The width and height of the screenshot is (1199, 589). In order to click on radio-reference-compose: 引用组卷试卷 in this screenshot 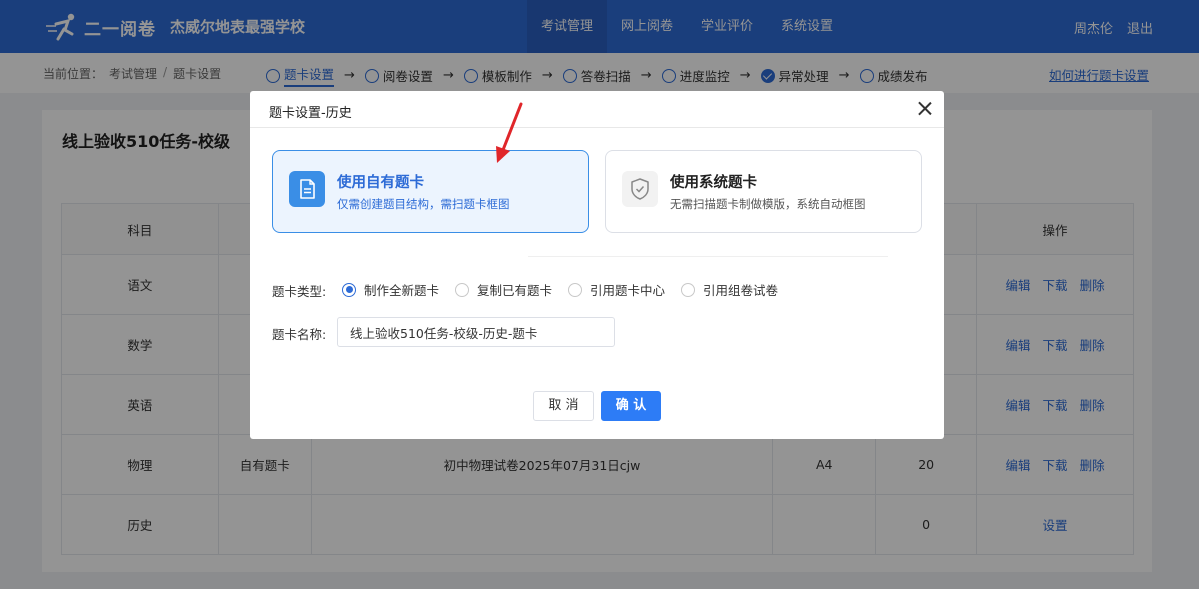, I will do `click(729, 289)`.